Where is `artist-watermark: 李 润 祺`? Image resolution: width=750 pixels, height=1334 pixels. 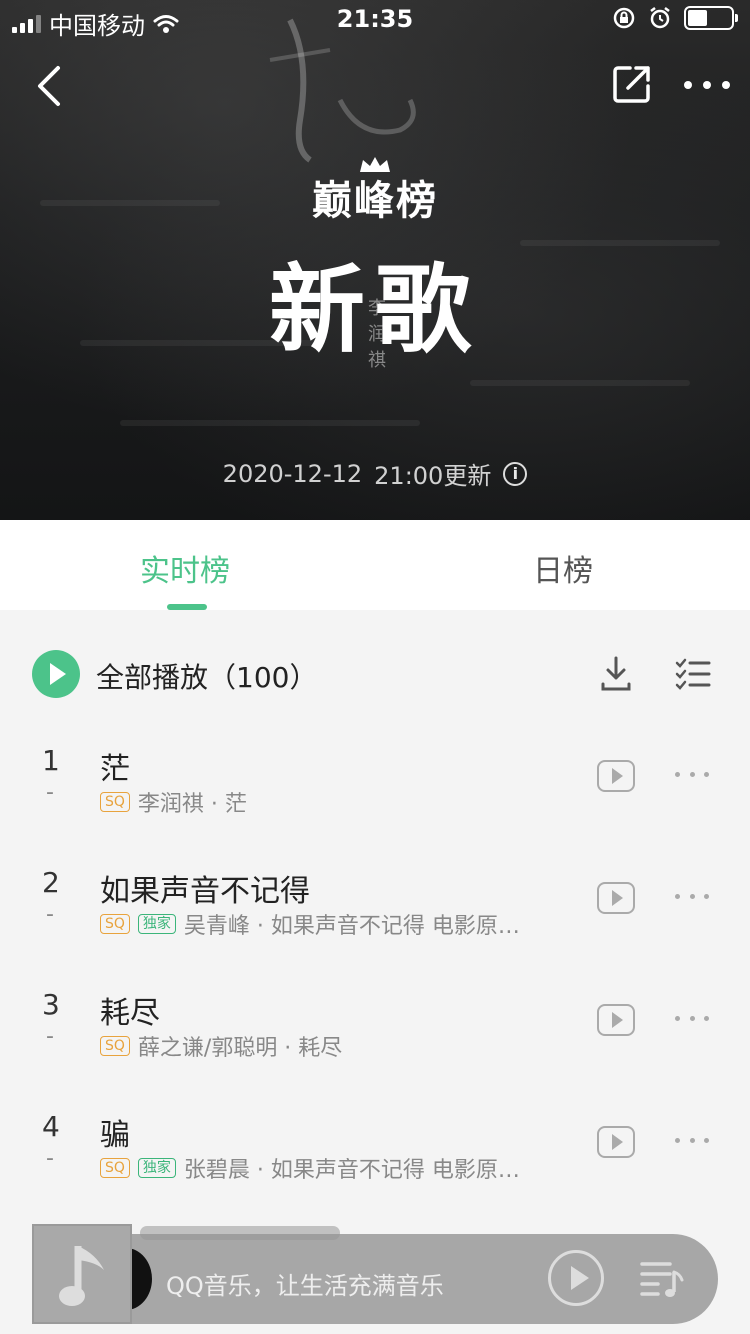 artist-watermark: 李 润 祺 is located at coordinates (377, 335).